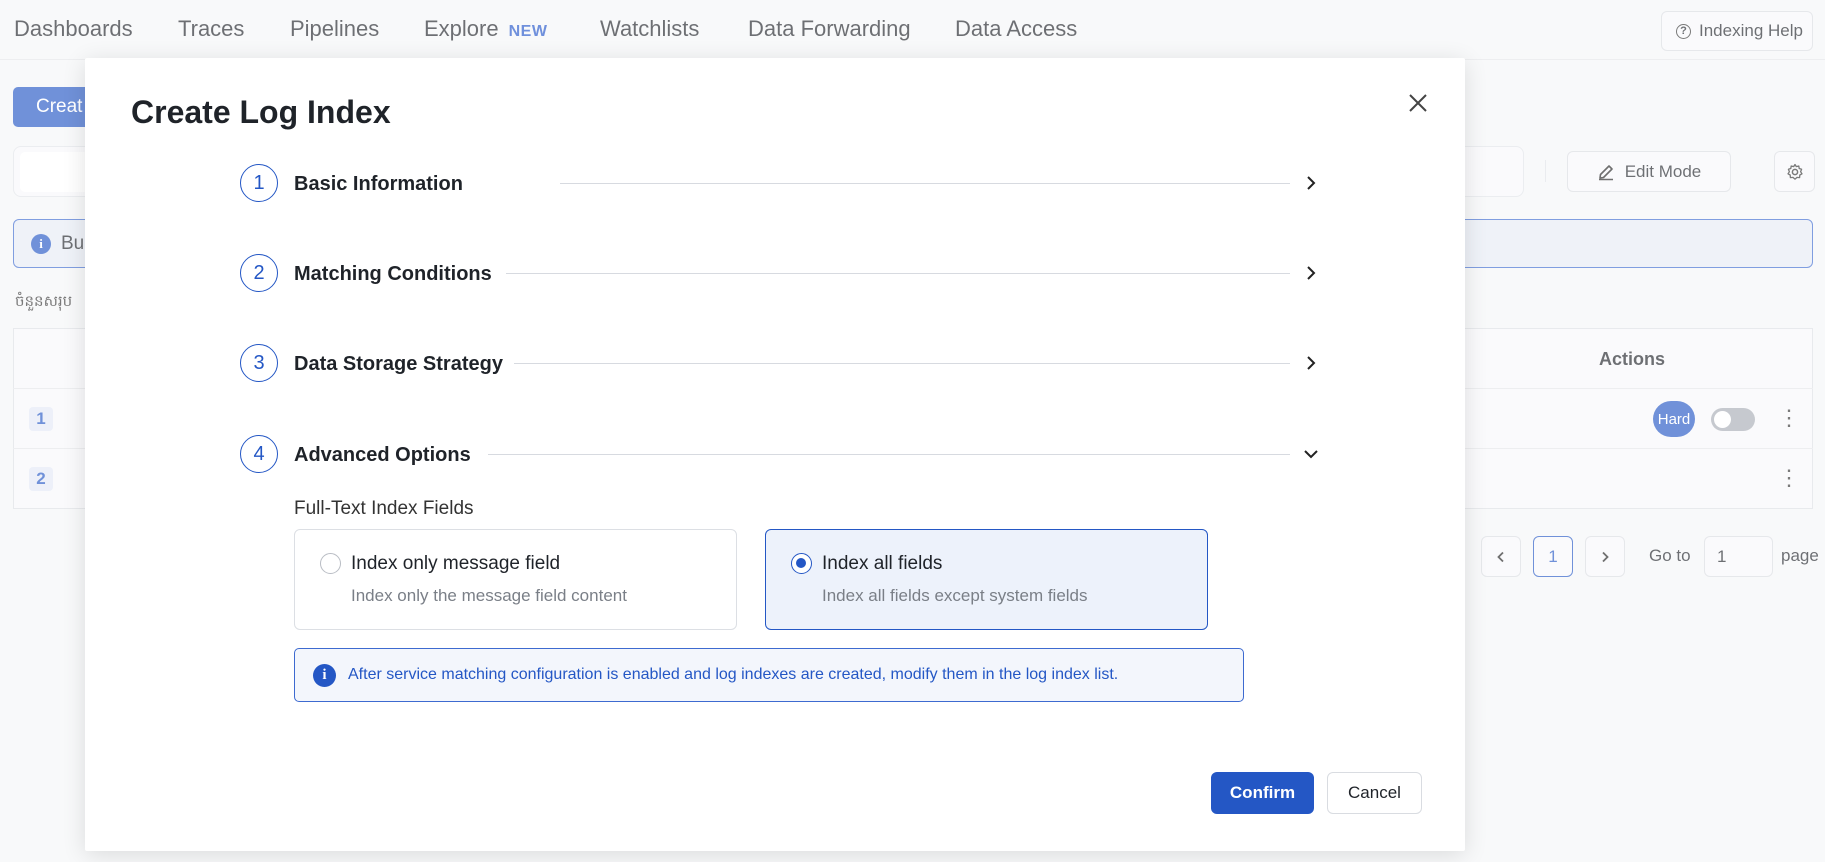 The height and width of the screenshot is (862, 1825). I want to click on step-label: Basic Information, so click(378, 184).